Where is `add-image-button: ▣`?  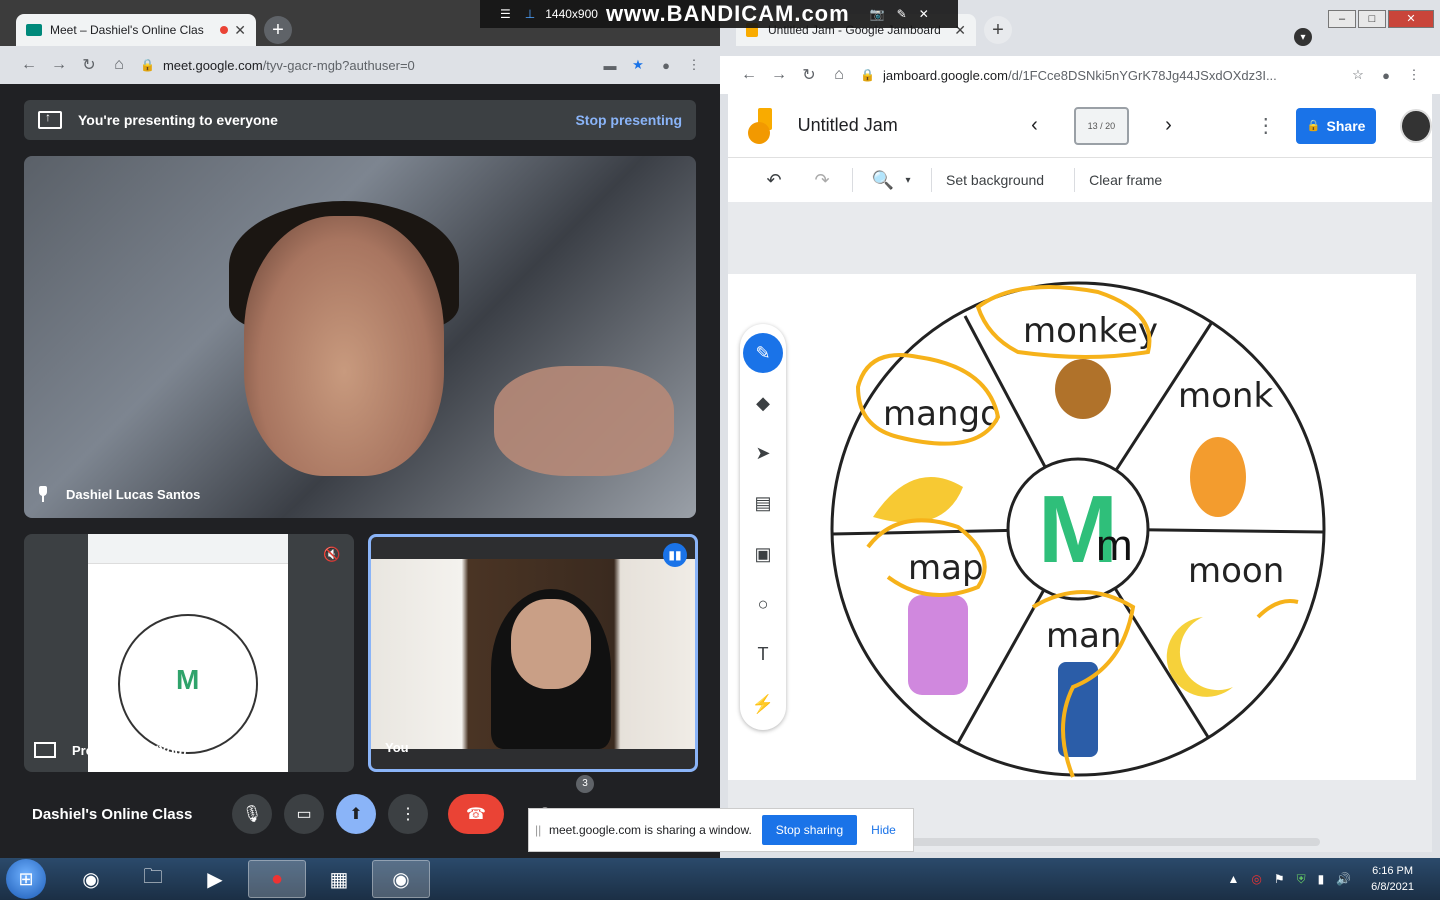
add-image-button: ▣ is located at coordinates (763, 554).